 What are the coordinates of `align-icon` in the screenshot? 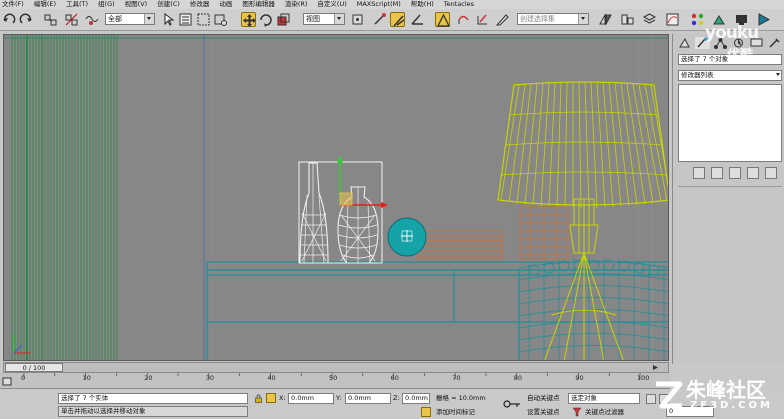 It's located at (627, 19).